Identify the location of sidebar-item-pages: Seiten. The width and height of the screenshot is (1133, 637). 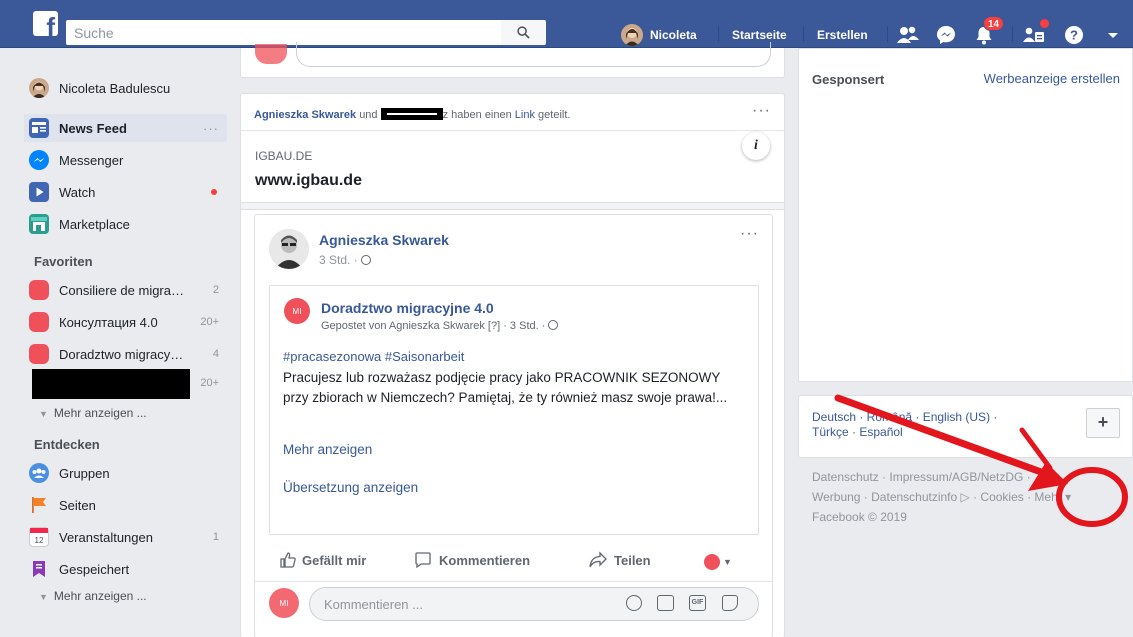
(127, 505).